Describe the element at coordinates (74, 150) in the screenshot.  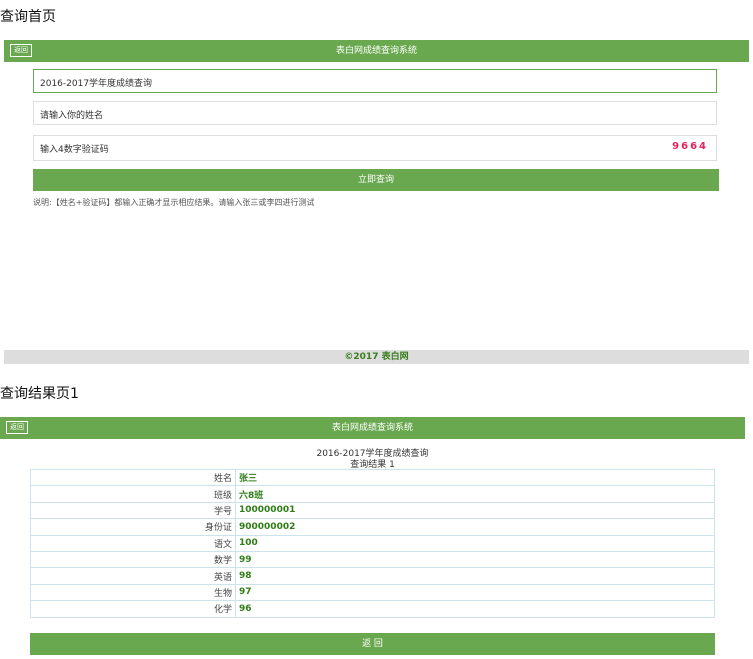
I see `captcha-input-placeholder: 输入4数字验证码` at that location.